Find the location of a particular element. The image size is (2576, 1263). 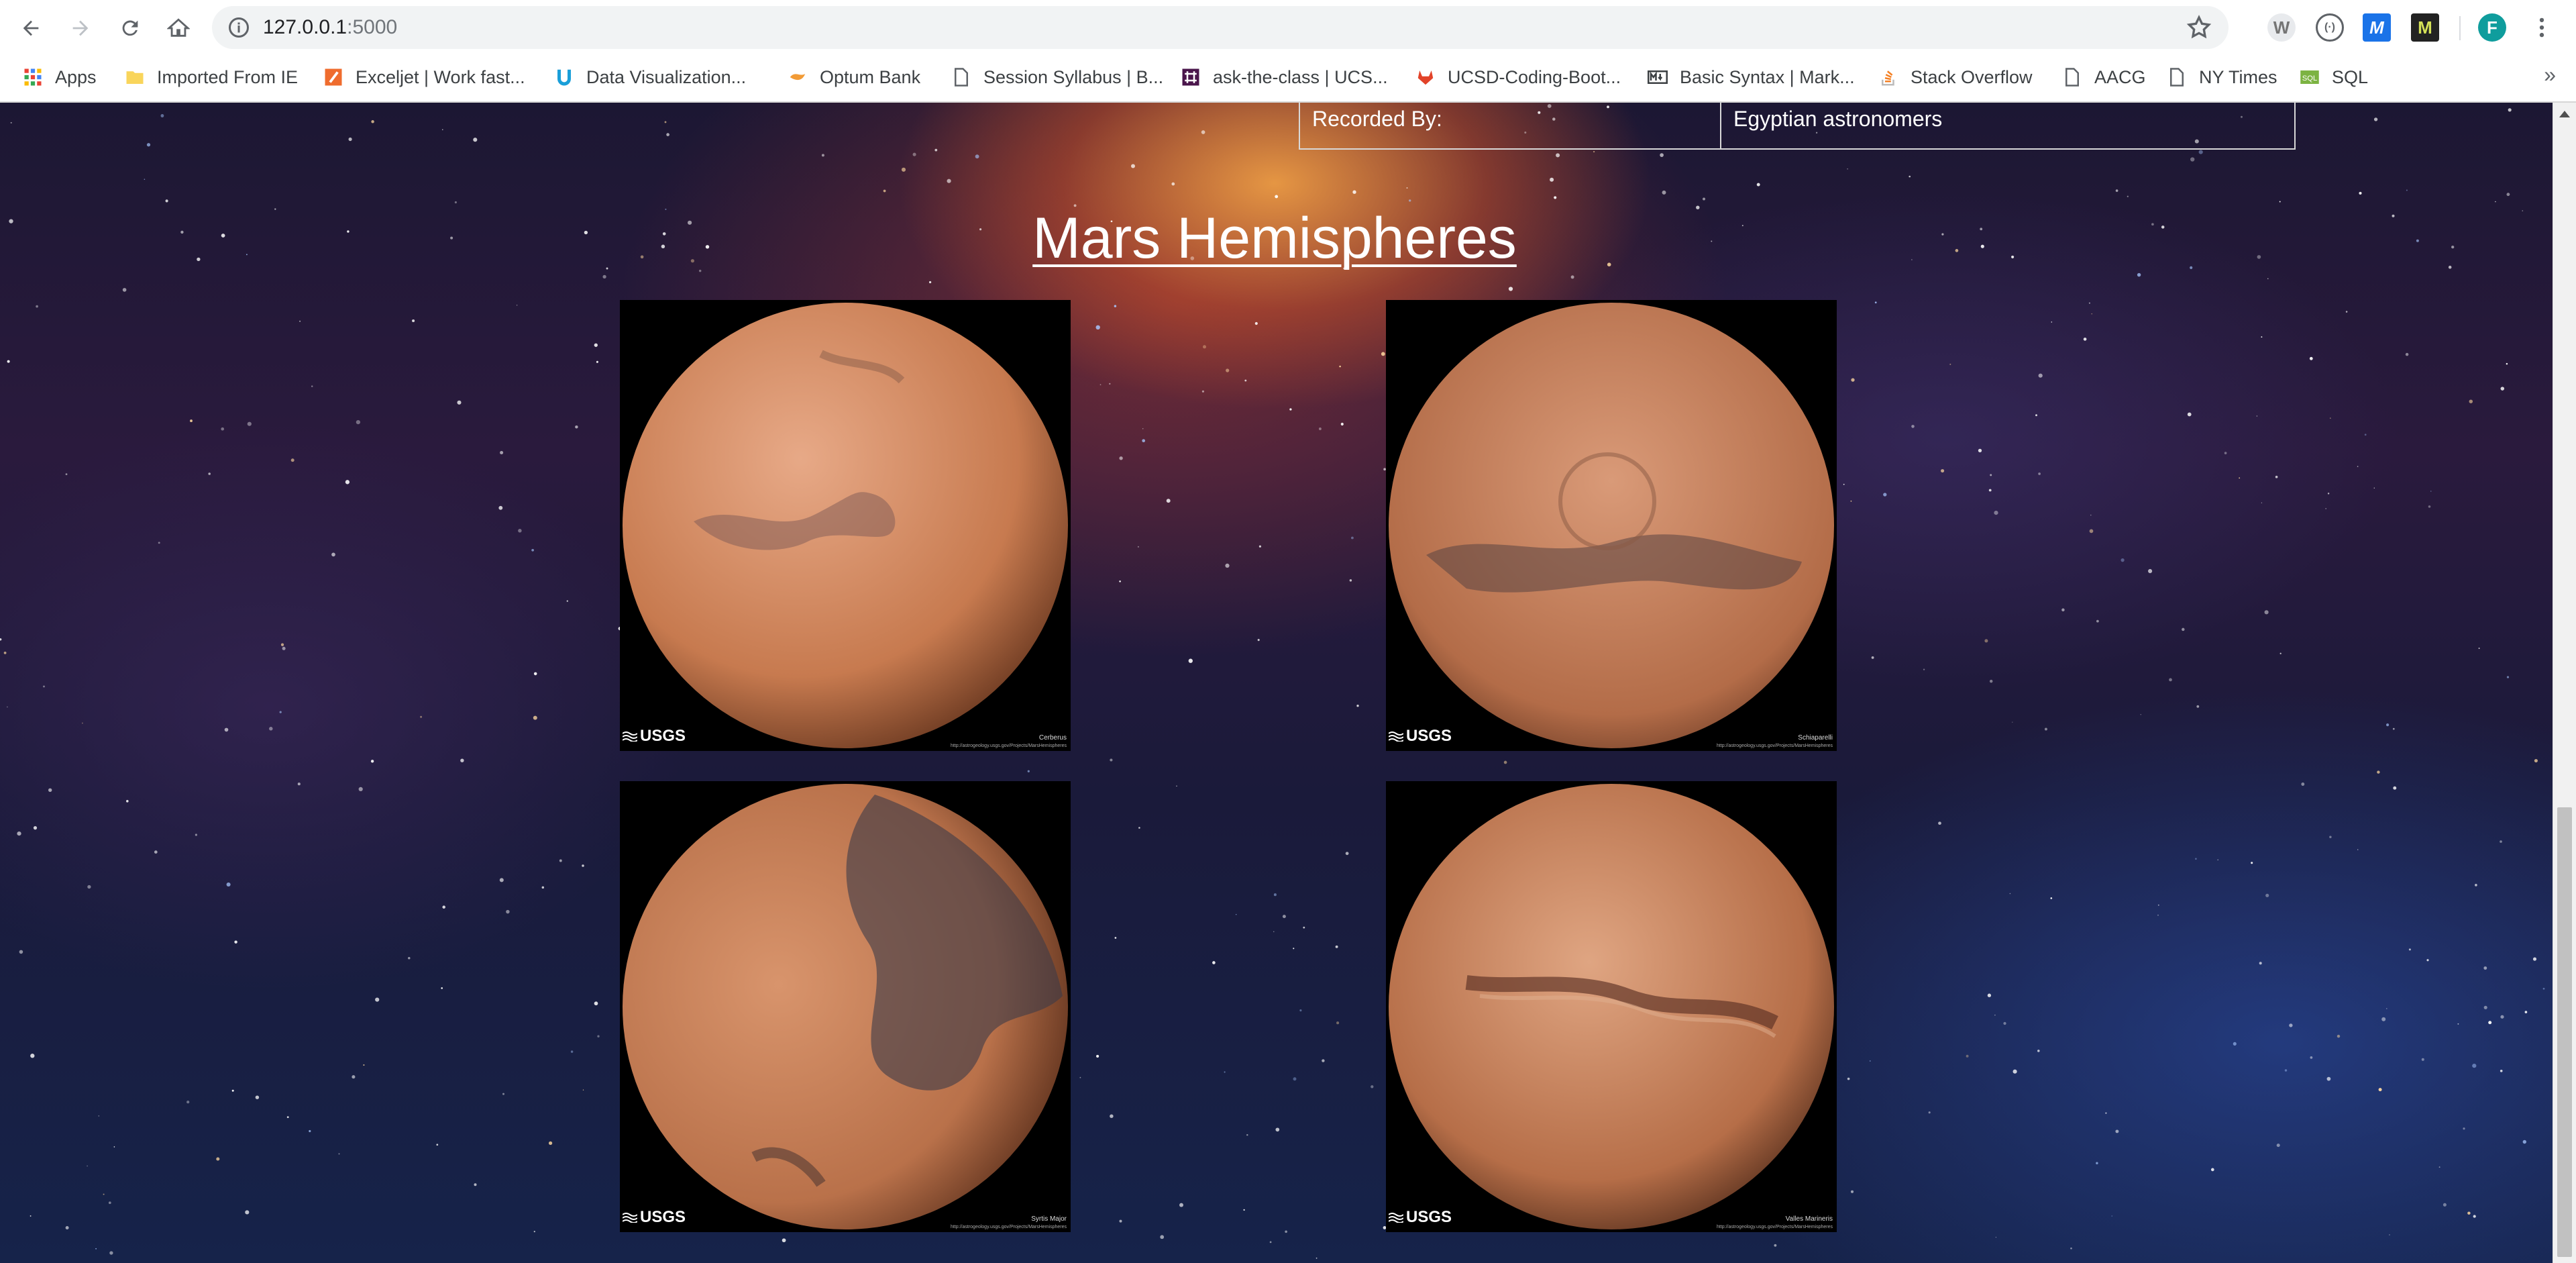

bookmark-apps: Apps is located at coordinates (60, 77).